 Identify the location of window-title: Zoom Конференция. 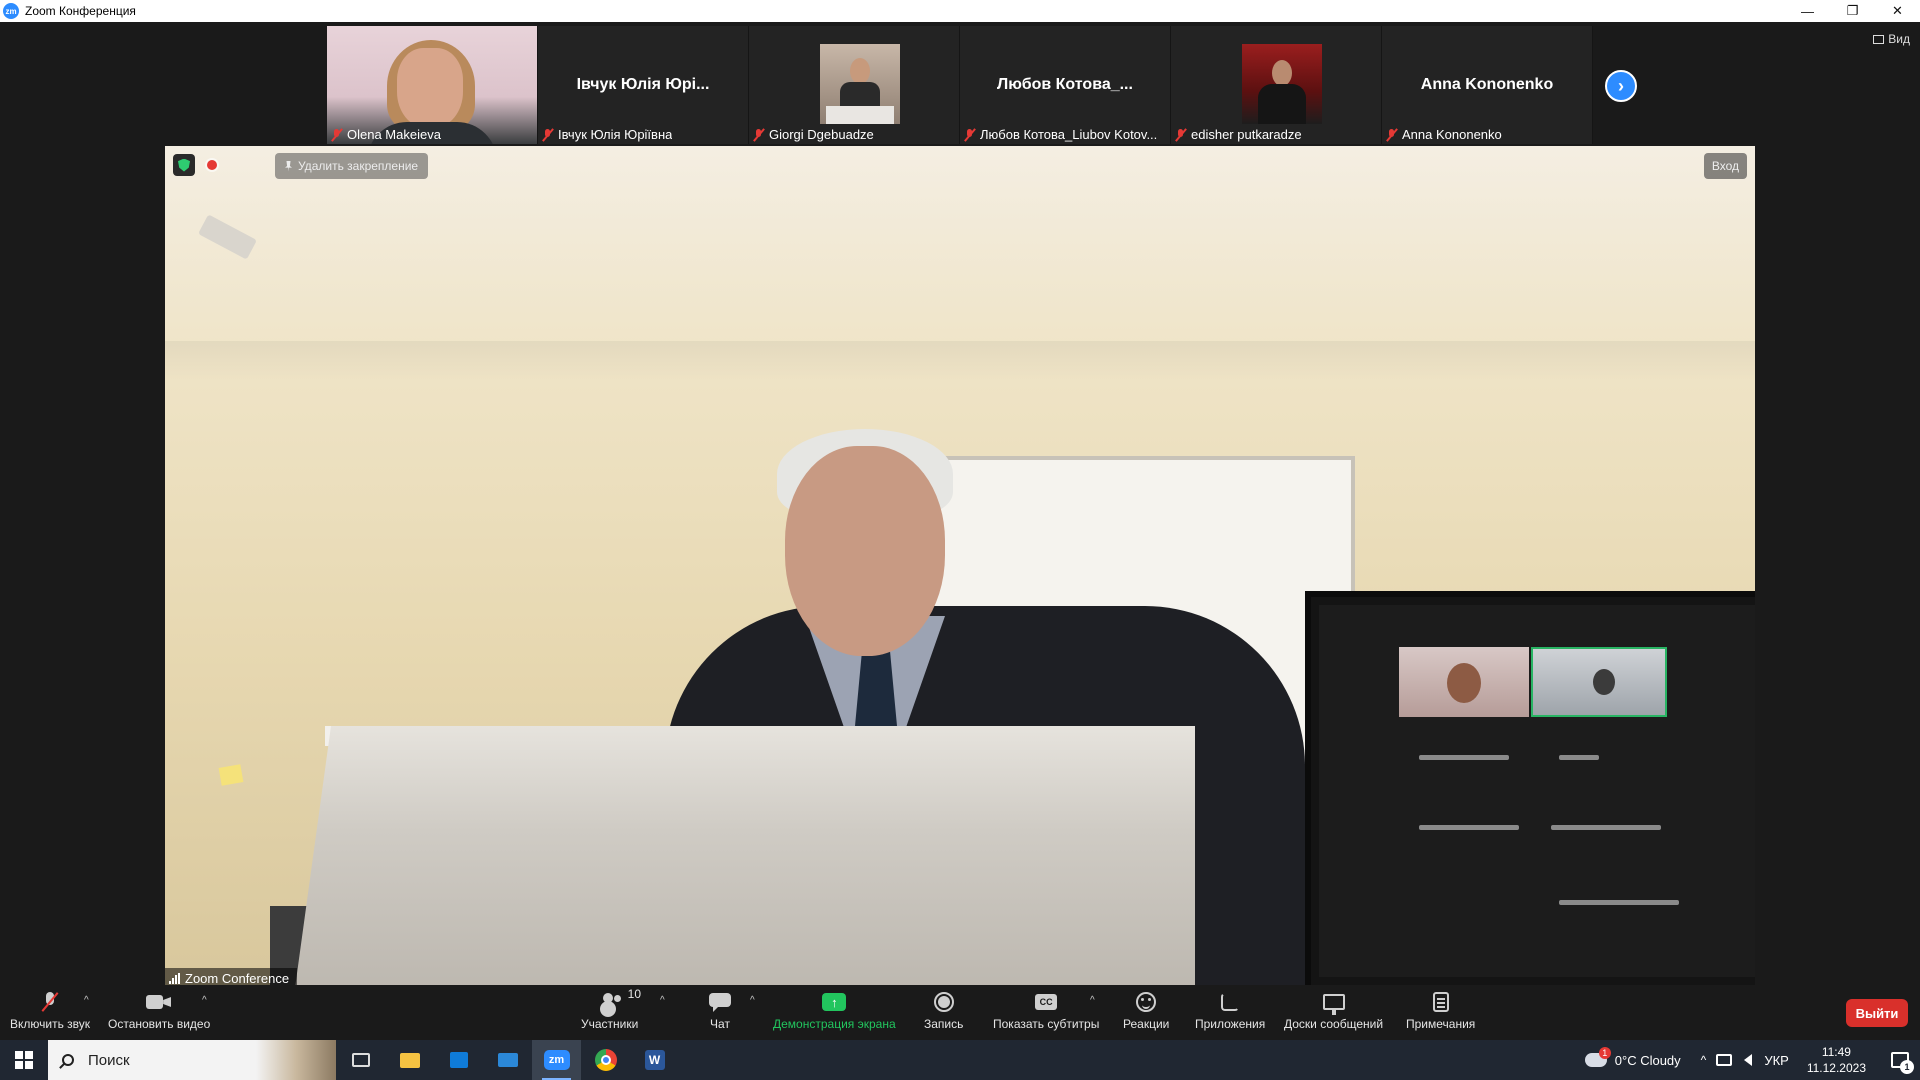
(80, 11).